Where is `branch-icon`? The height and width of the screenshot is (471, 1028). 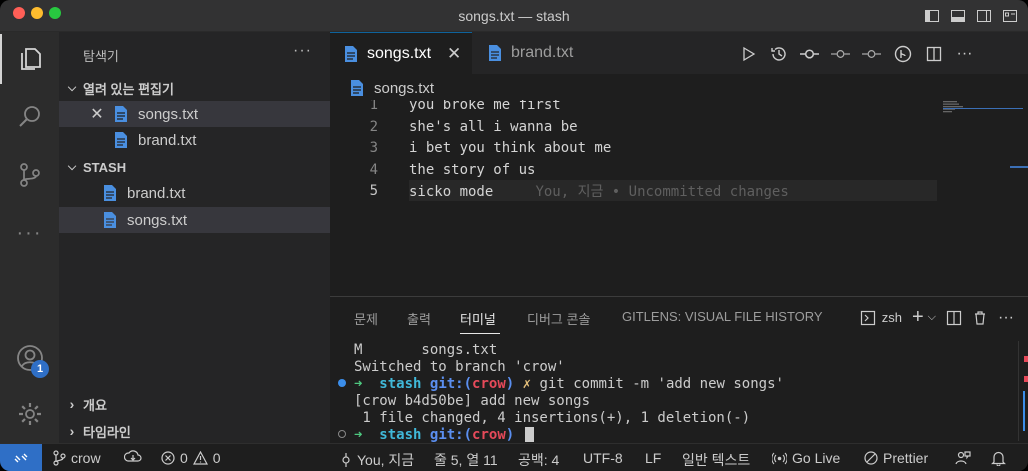 branch-icon is located at coordinates (59, 458).